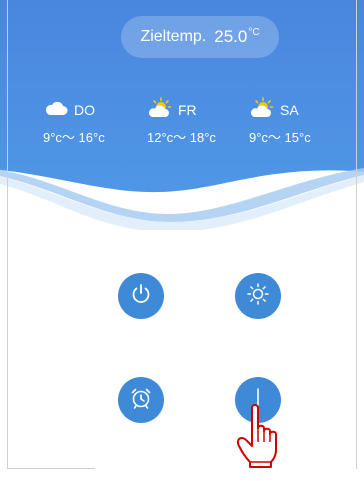  I want to click on forecast-day-3: SA 9°c～ 15°c, so click(299, 121).